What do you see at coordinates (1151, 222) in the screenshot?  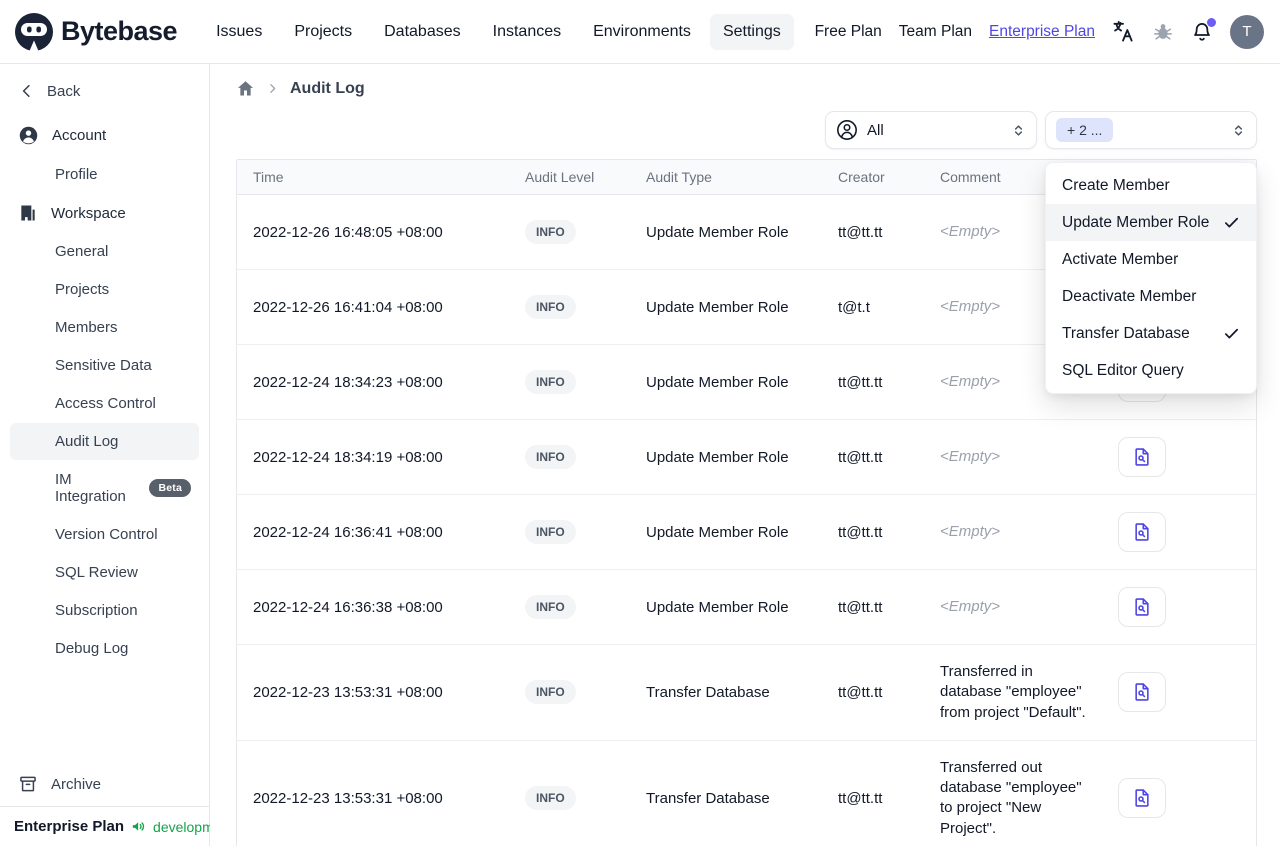 I see `menu-item-update-member-role: Update Member Role` at bounding box center [1151, 222].